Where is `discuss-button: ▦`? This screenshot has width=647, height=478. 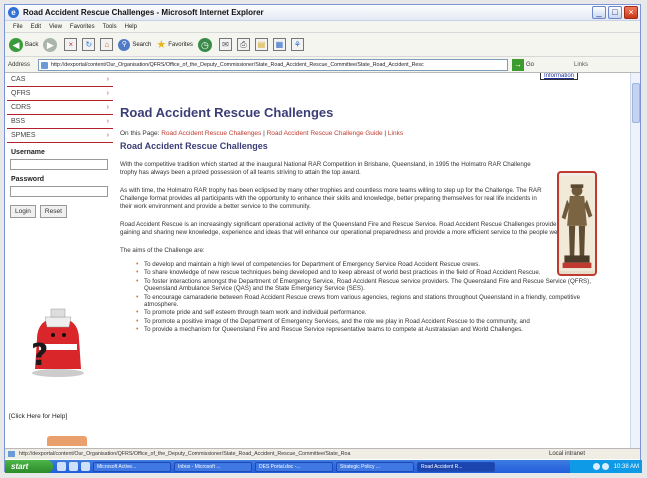 discuss-button: ▦ is located at coordinates (279, 44).